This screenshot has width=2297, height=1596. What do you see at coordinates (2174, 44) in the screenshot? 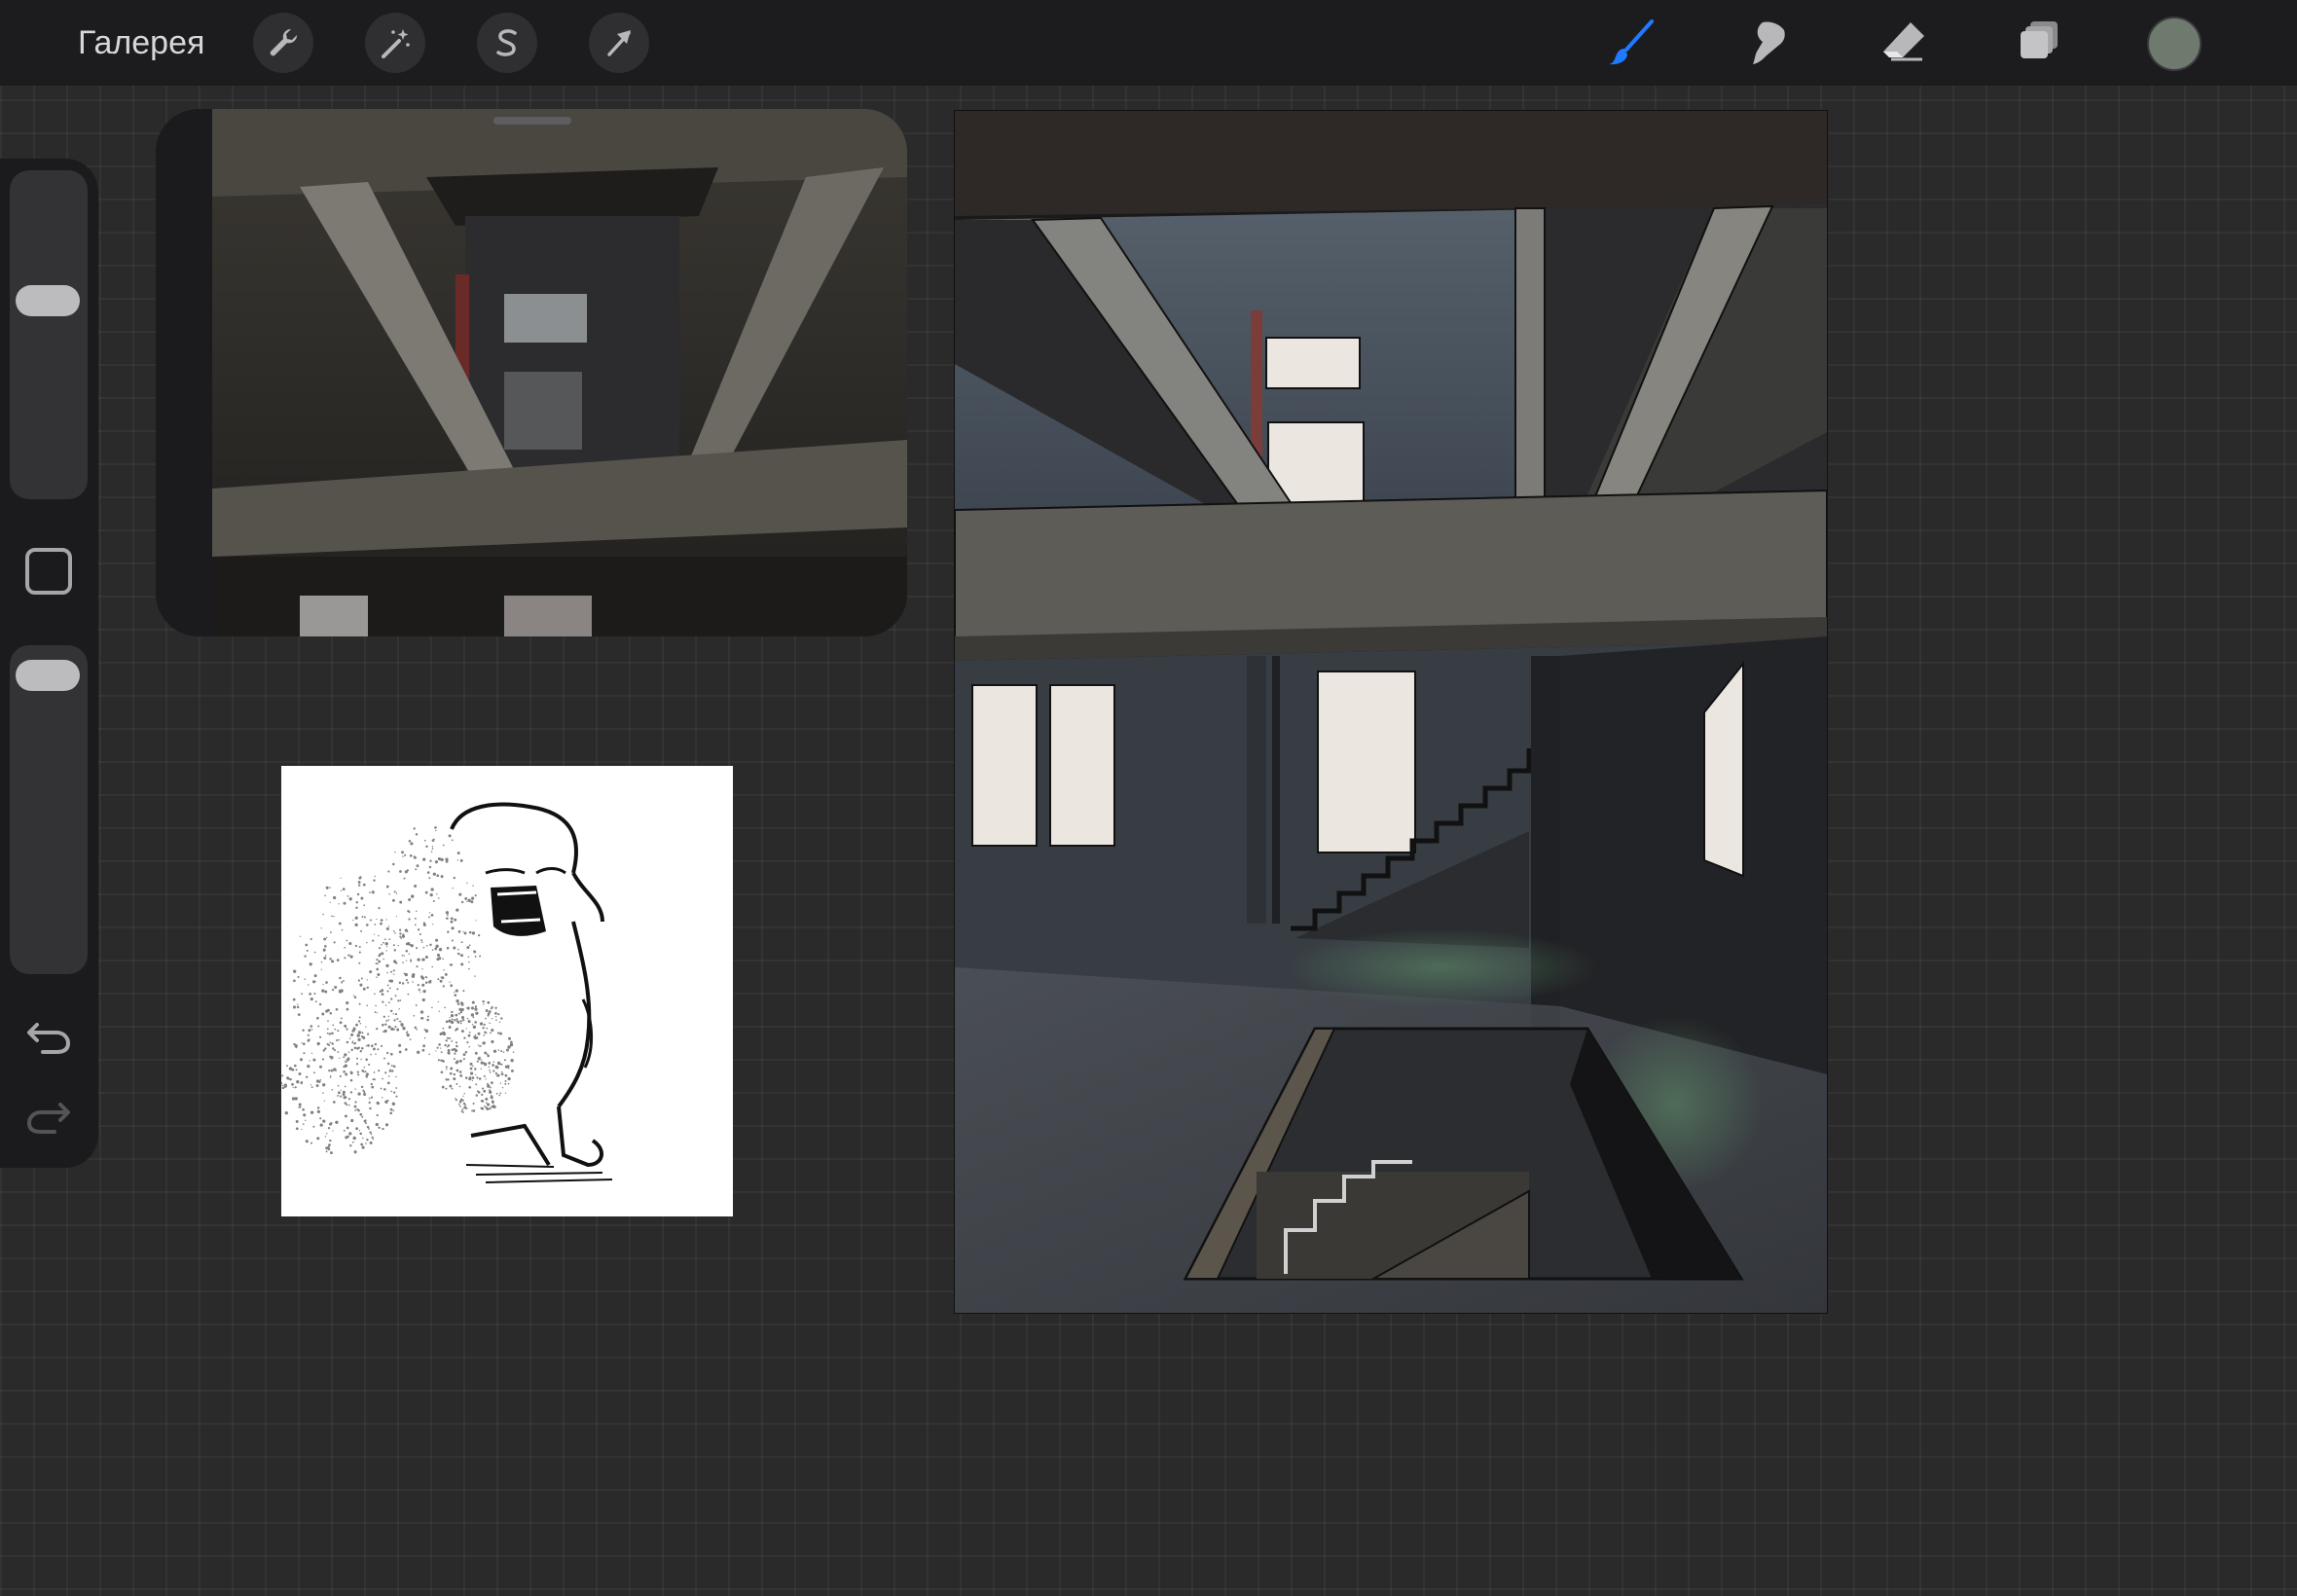
I see `color-picker-swatch` at bounding box center [2174, 44].